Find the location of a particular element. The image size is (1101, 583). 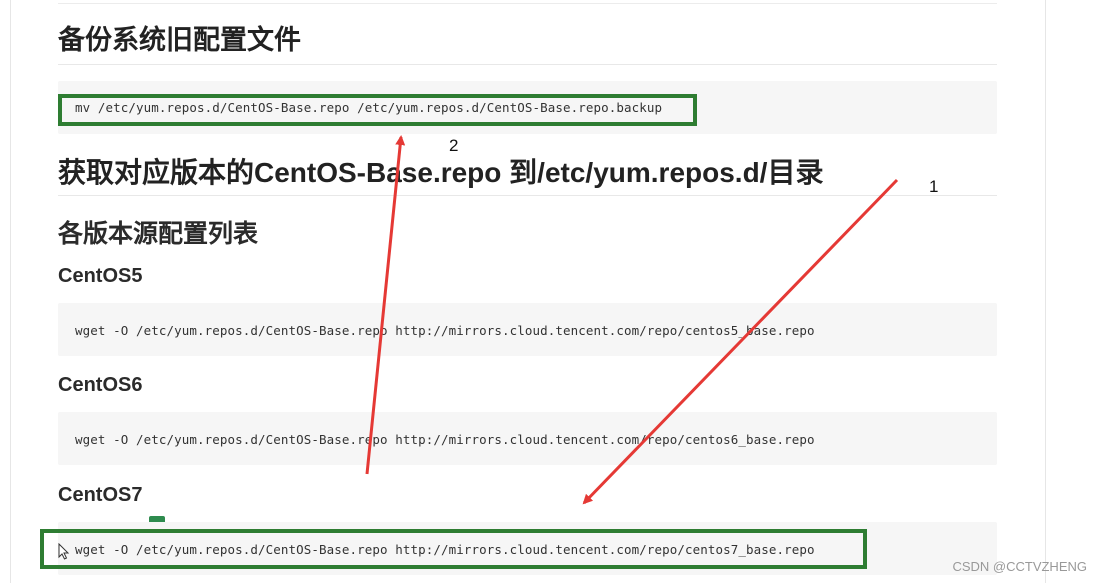

annotation-label-1: 1 is located at coordinates (934, 186).